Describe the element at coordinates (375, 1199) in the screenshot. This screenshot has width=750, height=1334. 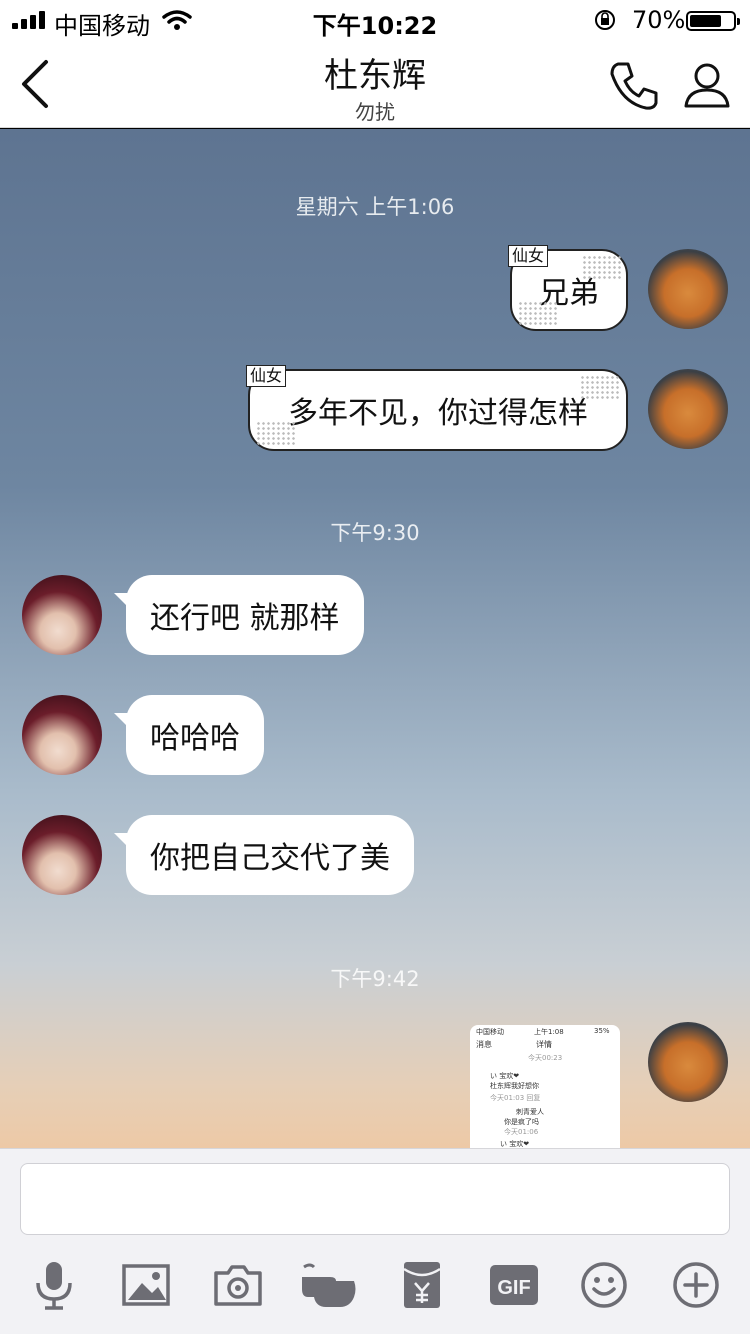
I see `message-input` at that location.